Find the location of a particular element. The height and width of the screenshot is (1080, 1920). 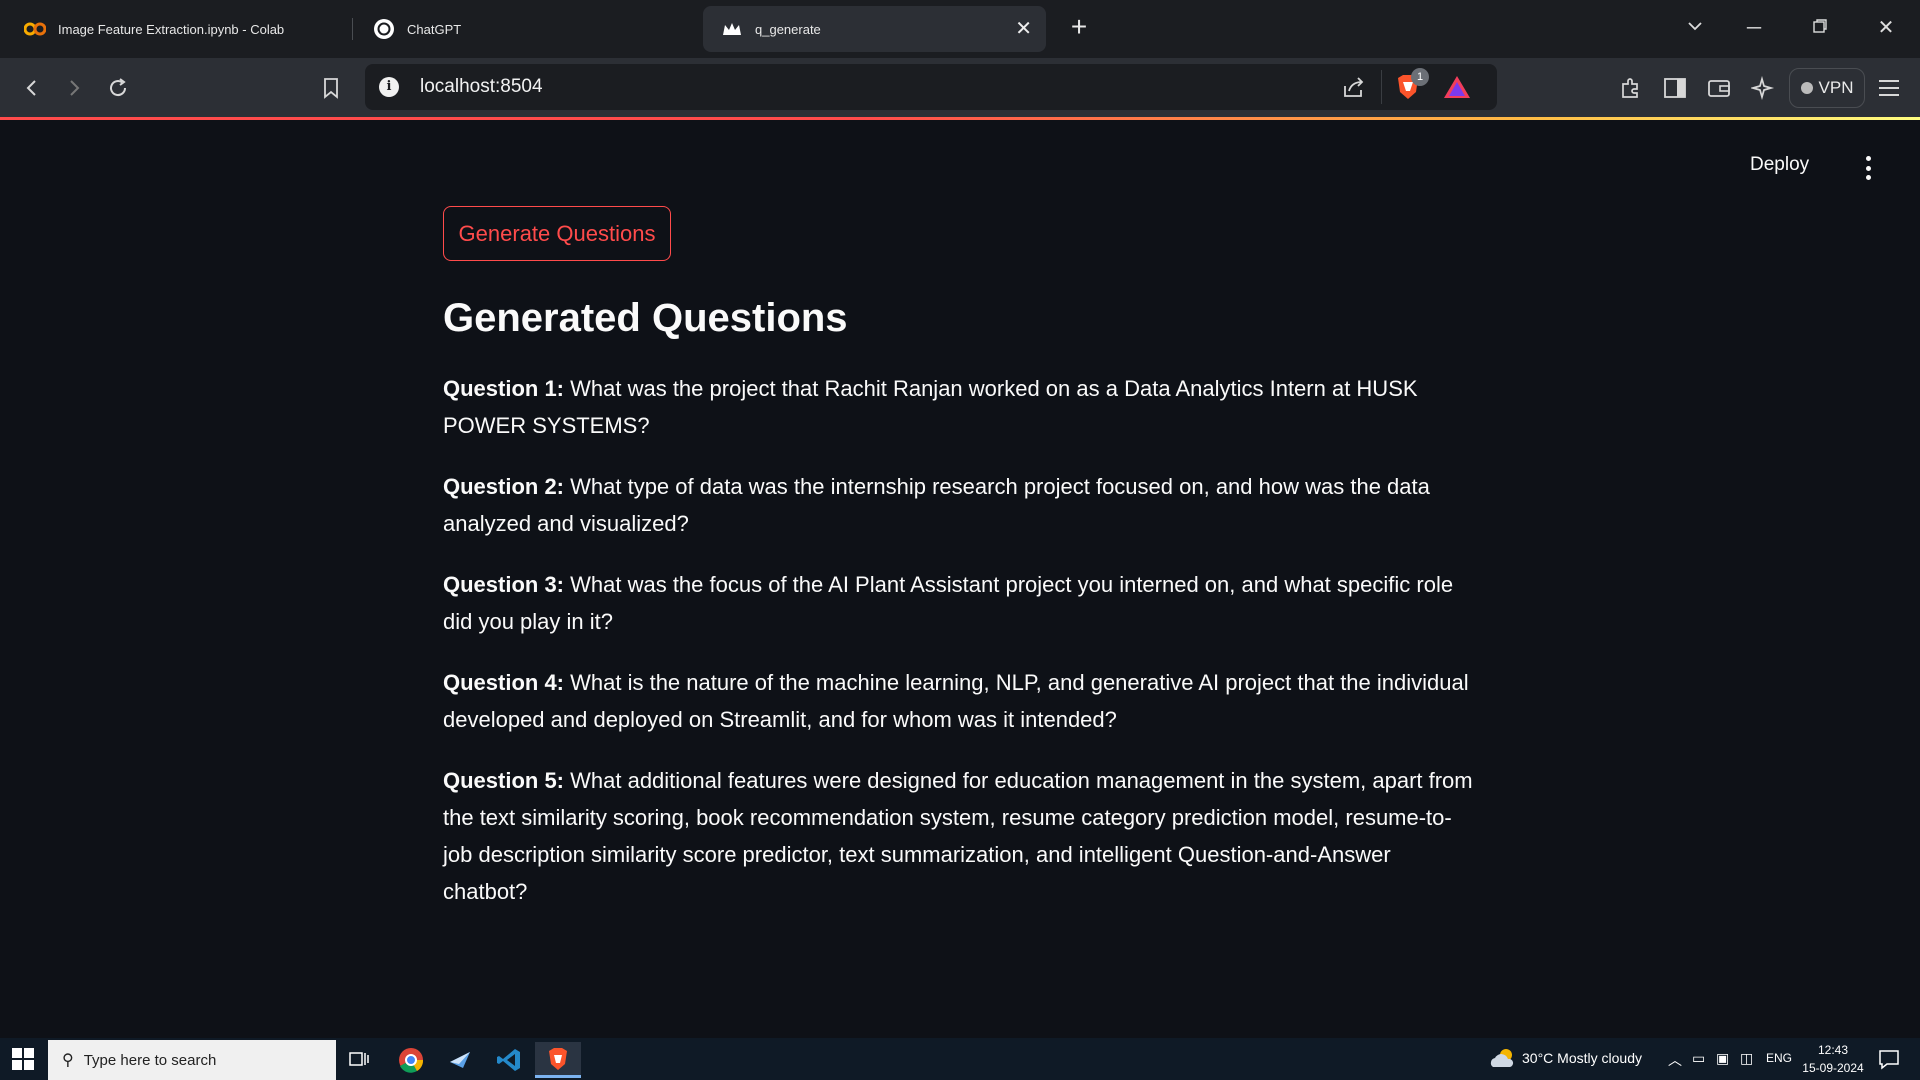

chrome-icon is located at coordinates (411, 1060).